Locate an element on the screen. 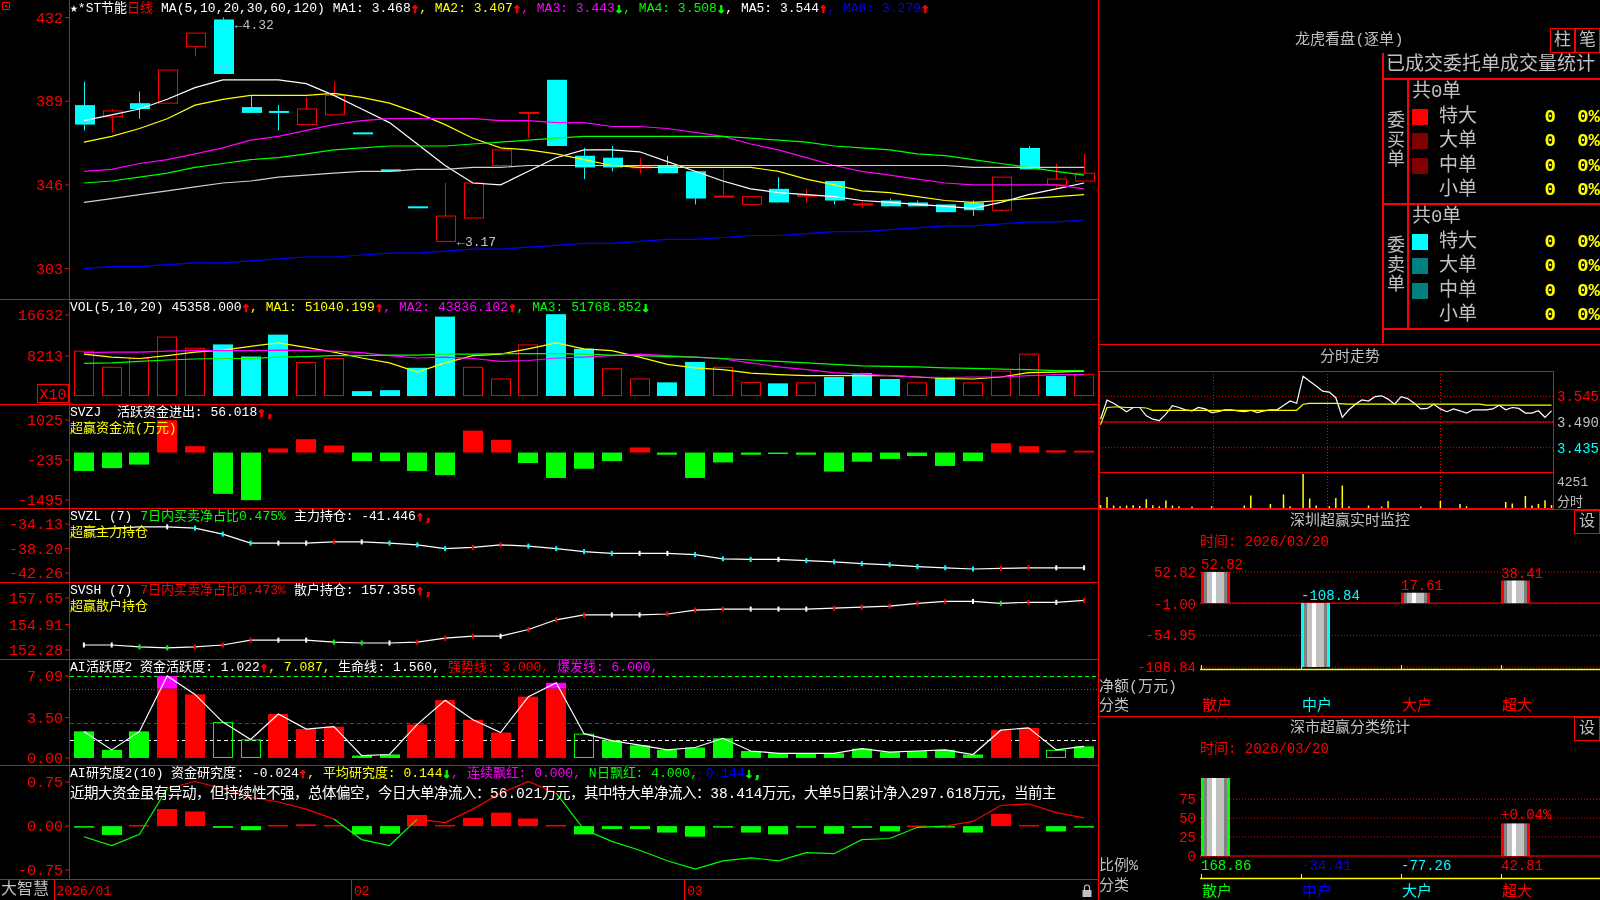 The image size is (1600, 900). axis-label: 0.00 is located at coordinates (45, 757).